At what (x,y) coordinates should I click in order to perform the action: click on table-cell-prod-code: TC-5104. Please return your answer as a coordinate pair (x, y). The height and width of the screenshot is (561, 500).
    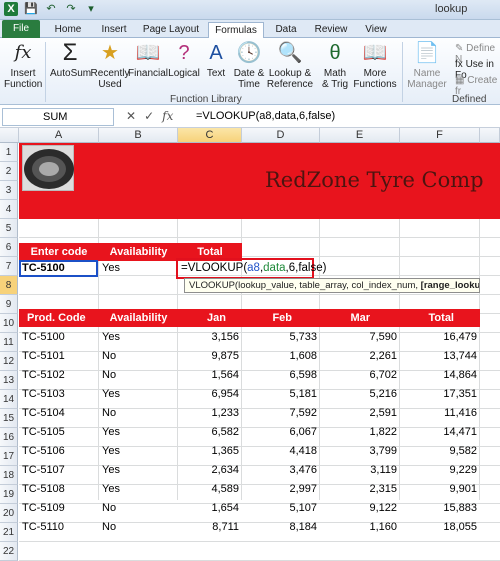
    Looking at the image, I should click on (59, 413).